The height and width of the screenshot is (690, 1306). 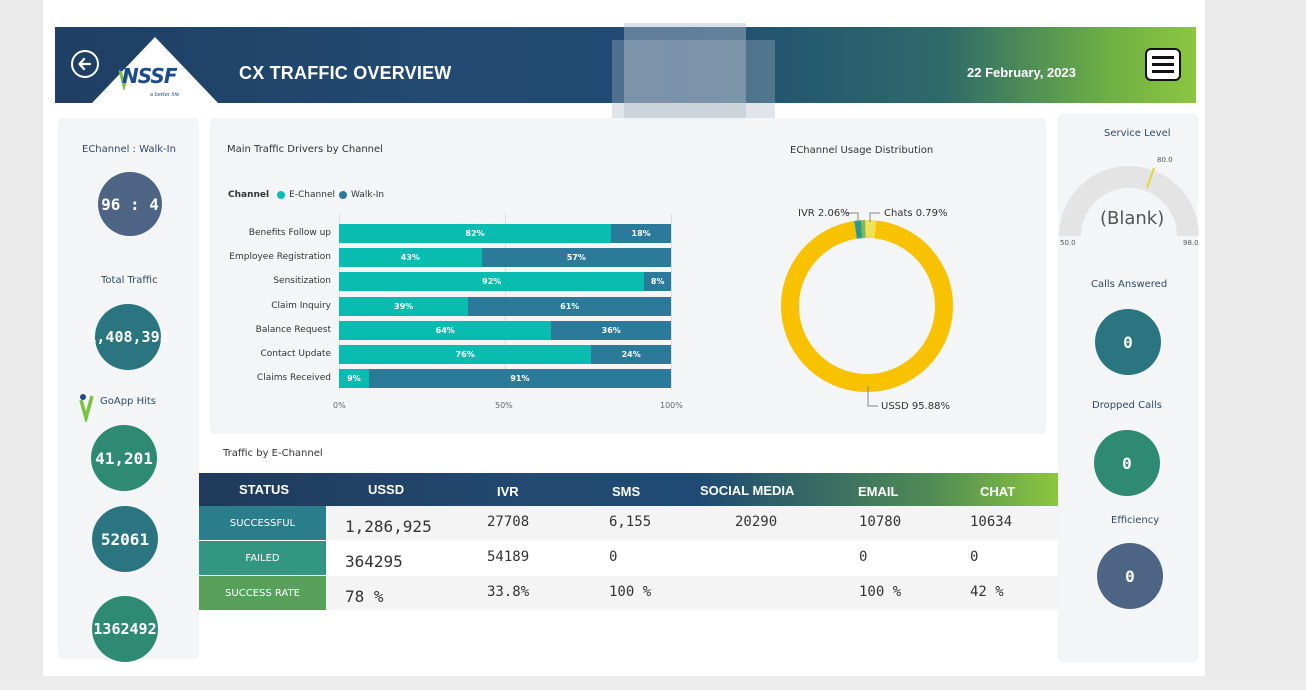 I want to click on kpi-circle-a: 52061, so click(x=125, y=539).